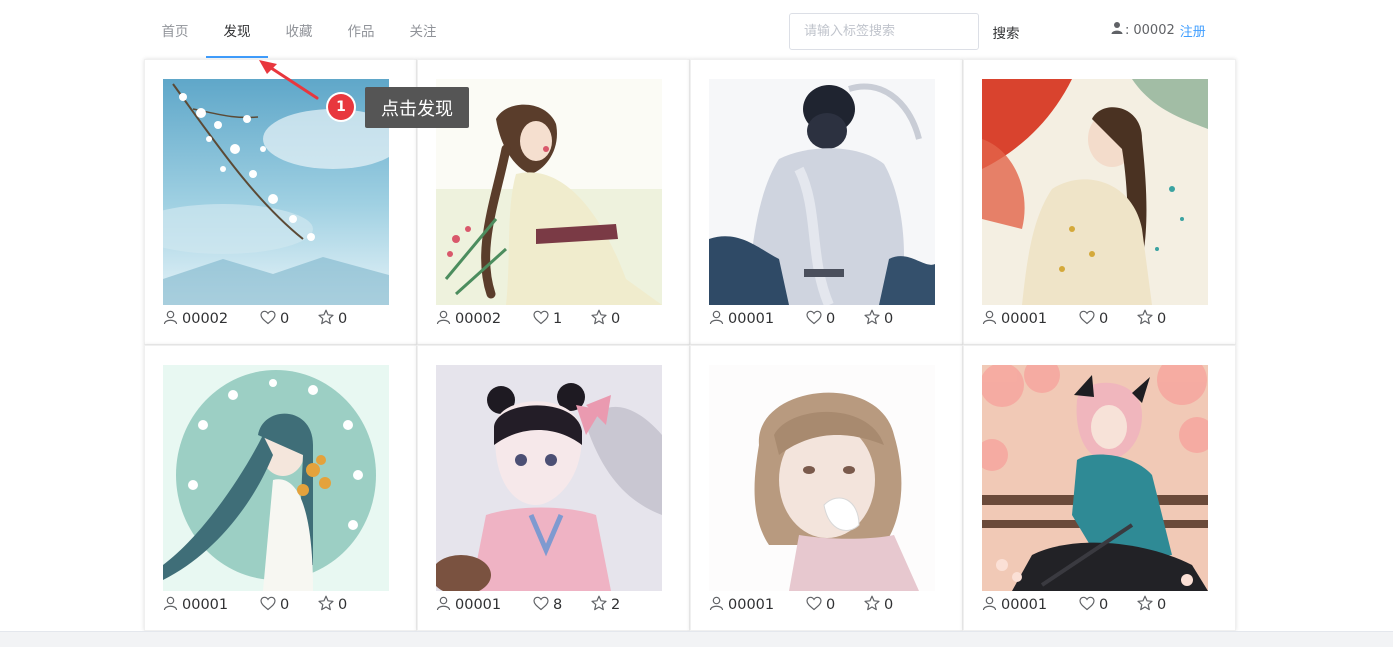 The height and width of the screenshot is (647, 1393). What do you see at coordinates (361, 29) in the screenshot?
I see `nav-item-works: 作品` at bounding box center [361, 29].